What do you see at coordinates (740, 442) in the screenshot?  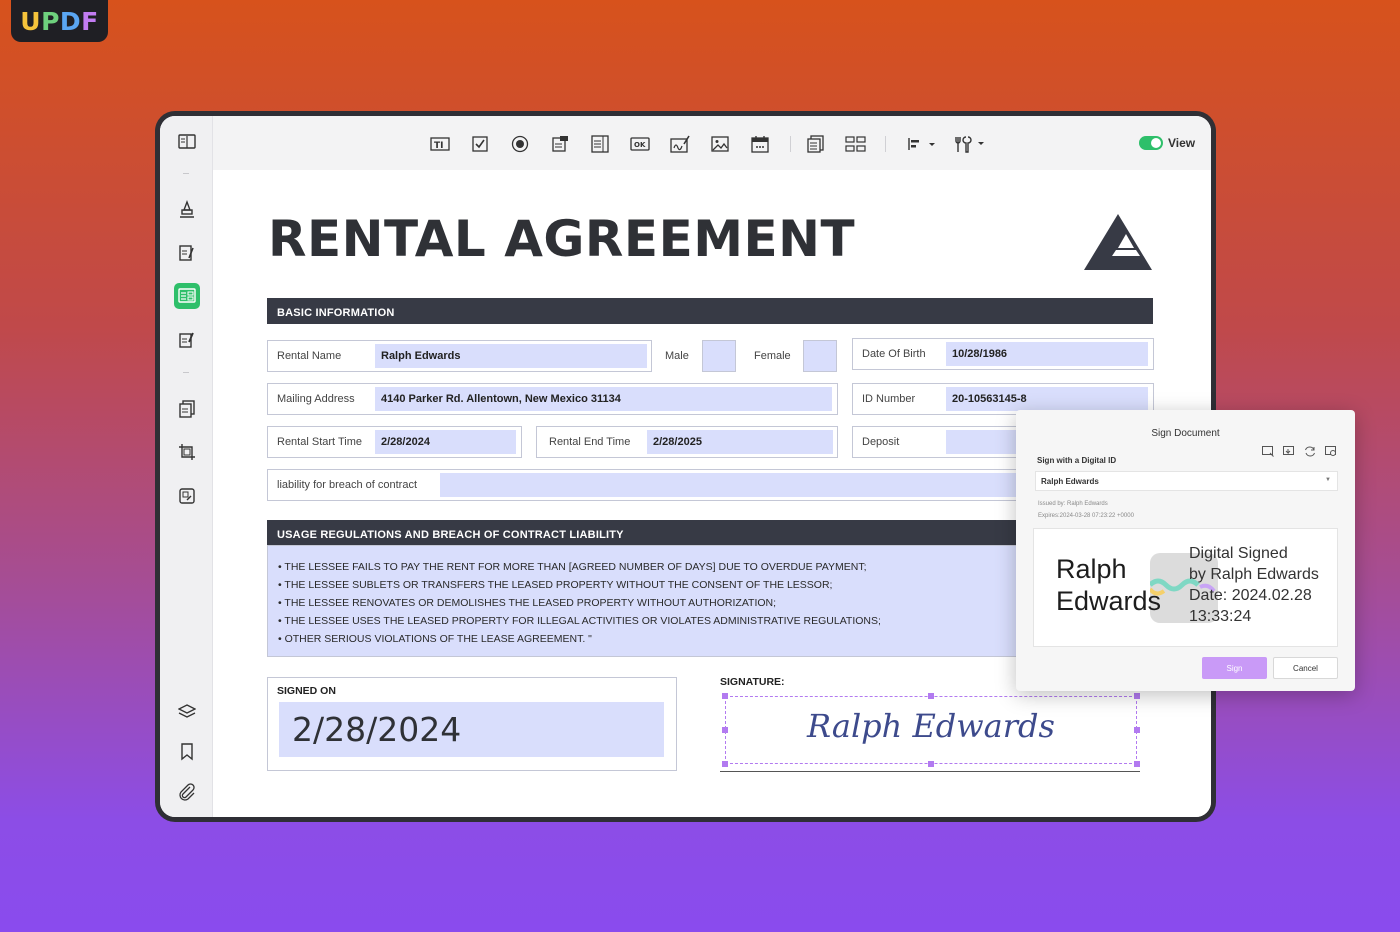 I see `rental-end-input: 2/28/2025` at bounding box center [740, 442].